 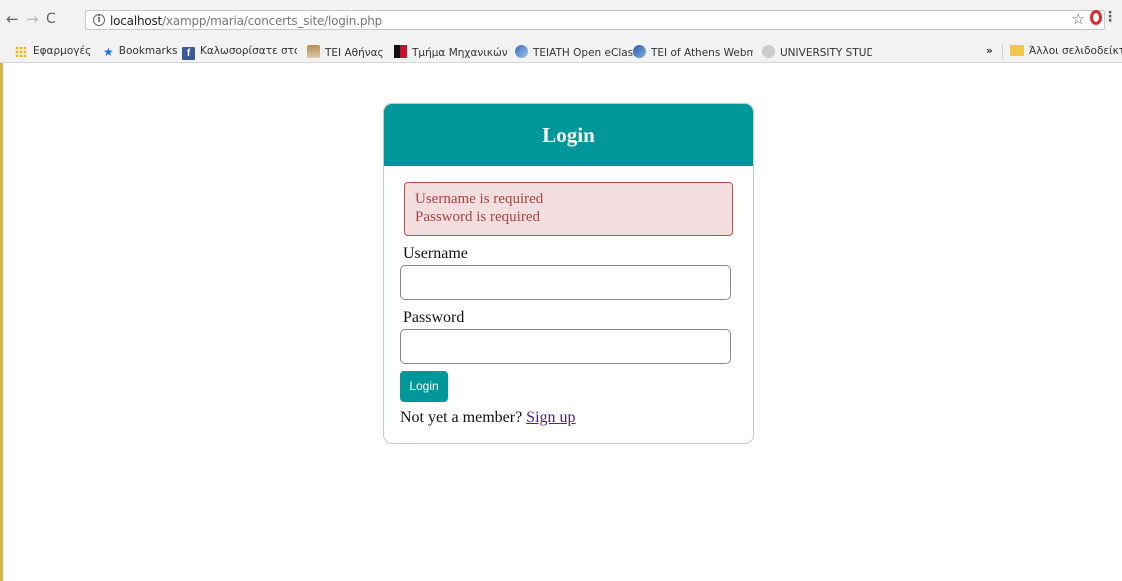 What do you see at coordinates (51, 19) in the screenshot?
I see `reload-icon: C` at bounding box center [51, 19].